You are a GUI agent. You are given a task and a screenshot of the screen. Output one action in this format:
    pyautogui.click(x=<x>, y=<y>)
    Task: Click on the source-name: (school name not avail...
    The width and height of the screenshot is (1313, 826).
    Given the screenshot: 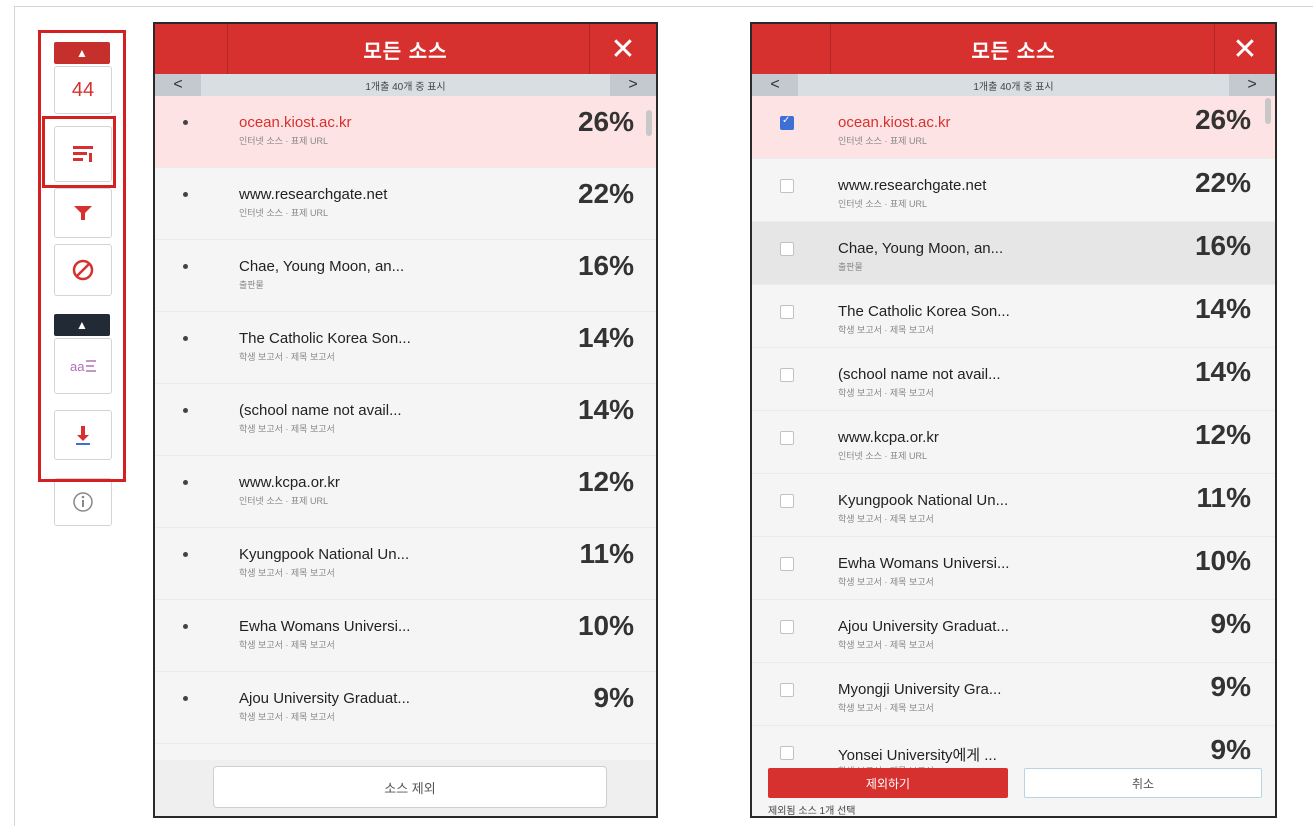 What is the action you would take?
    pyautogui.click(x=320, y=410)
    